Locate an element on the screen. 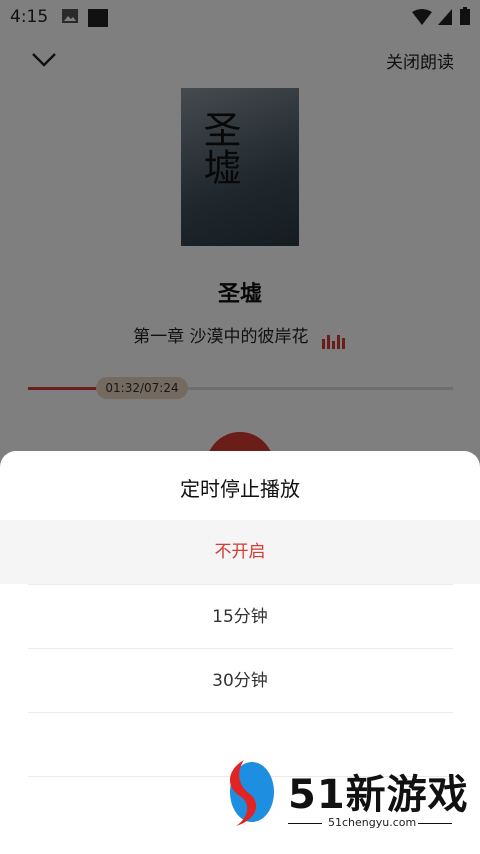 This screenshot has height=854, width=480. watermark: 51新游戏 51chengyu.com is located at coordinates (340, 797).